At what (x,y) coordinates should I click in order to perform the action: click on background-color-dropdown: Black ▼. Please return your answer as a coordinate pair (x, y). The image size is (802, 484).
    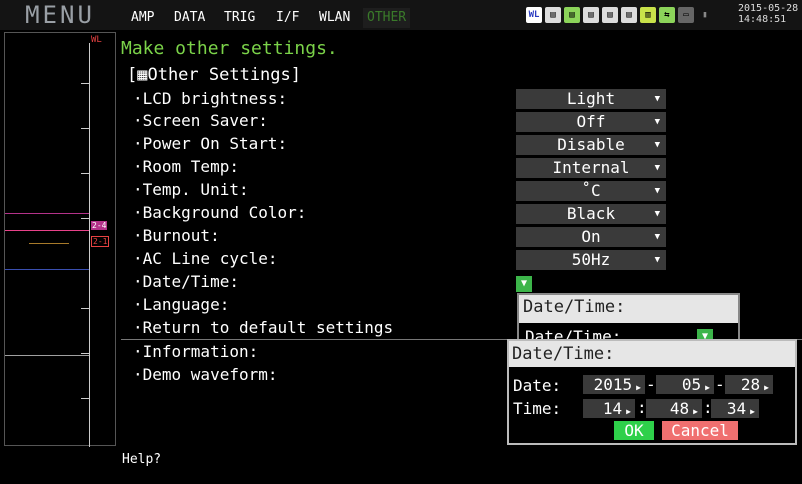
    Looking at the image, I should click on (591, 214).